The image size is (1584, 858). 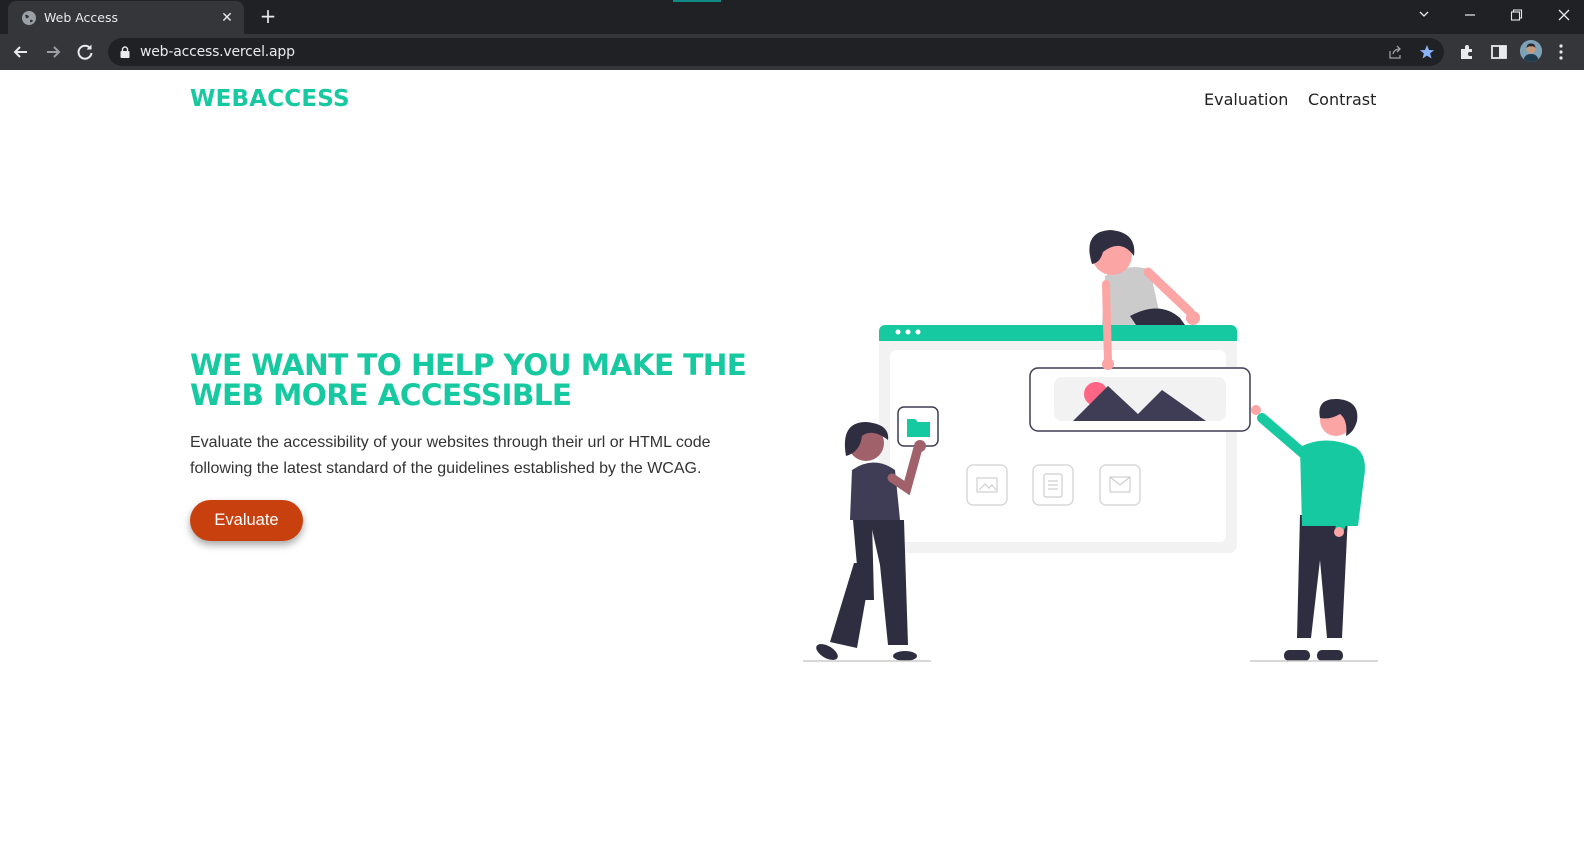 I want to click on extensions-puzzle-icon, so click(x=1467, y=52).